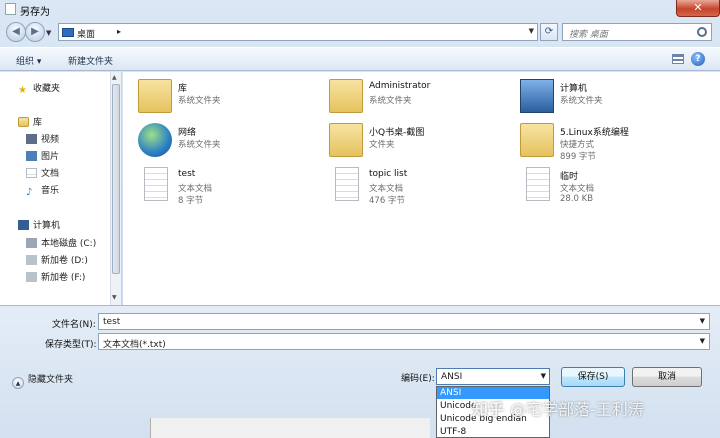  Describe the element at coordinates (537, 140) in the screenshot. I see `shortcut-folder-icon` at that location.